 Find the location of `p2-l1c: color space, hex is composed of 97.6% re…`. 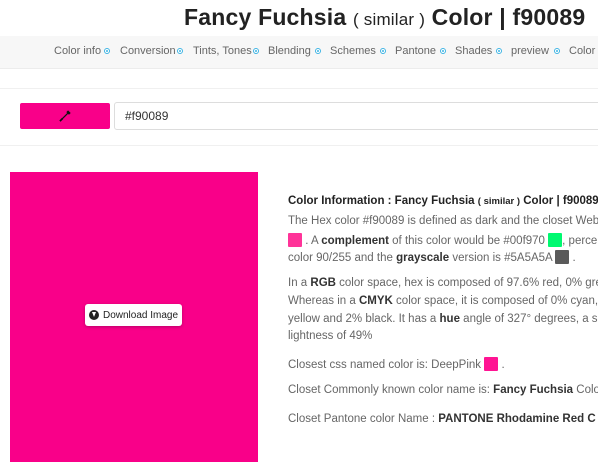

p2-l1c: color space, hex is composed of 97.6% re… is located at coordinates (468, 283).